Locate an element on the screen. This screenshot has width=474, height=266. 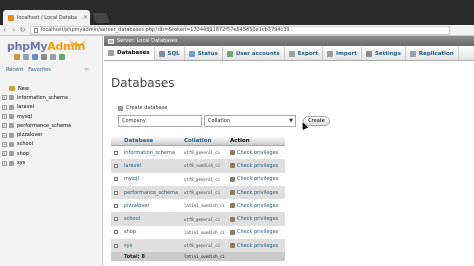
tree-item-sys: + sys is located at coordinates (52, 162).